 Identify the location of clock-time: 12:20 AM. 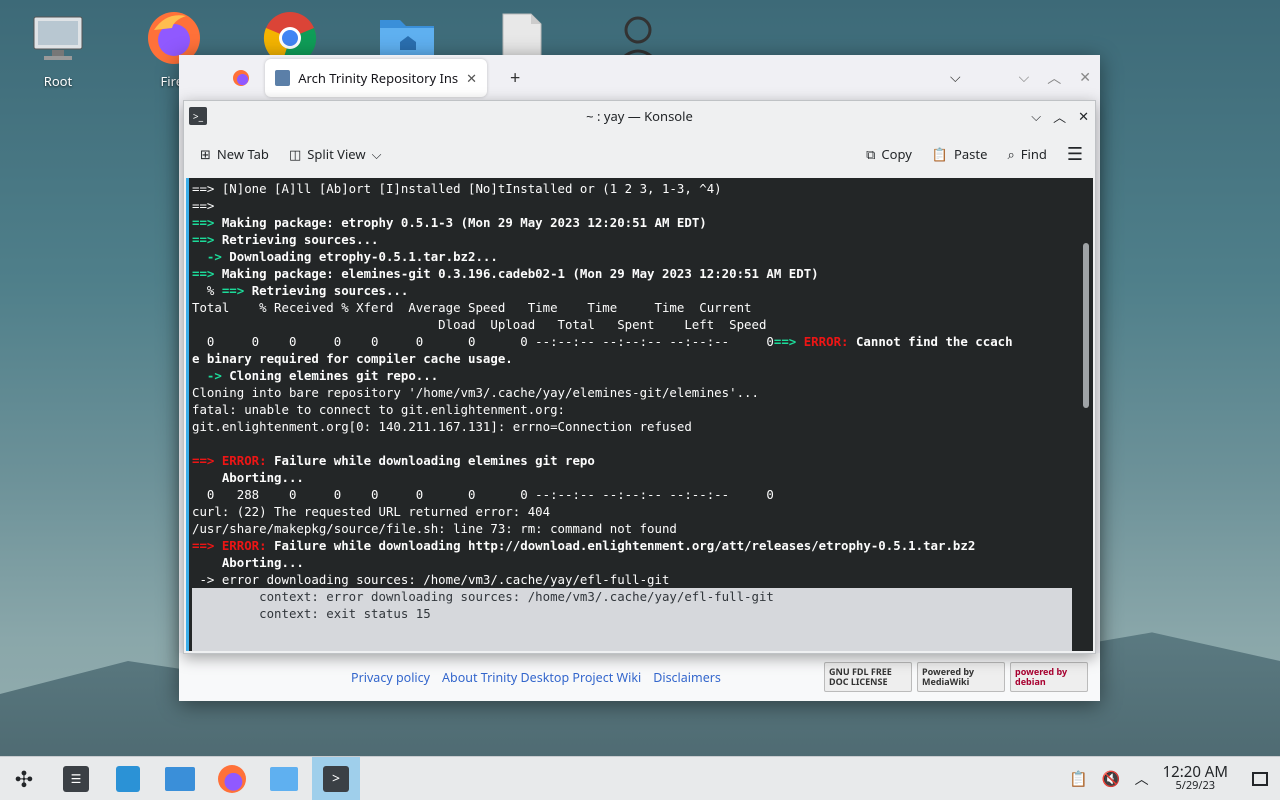
(1195, 771).